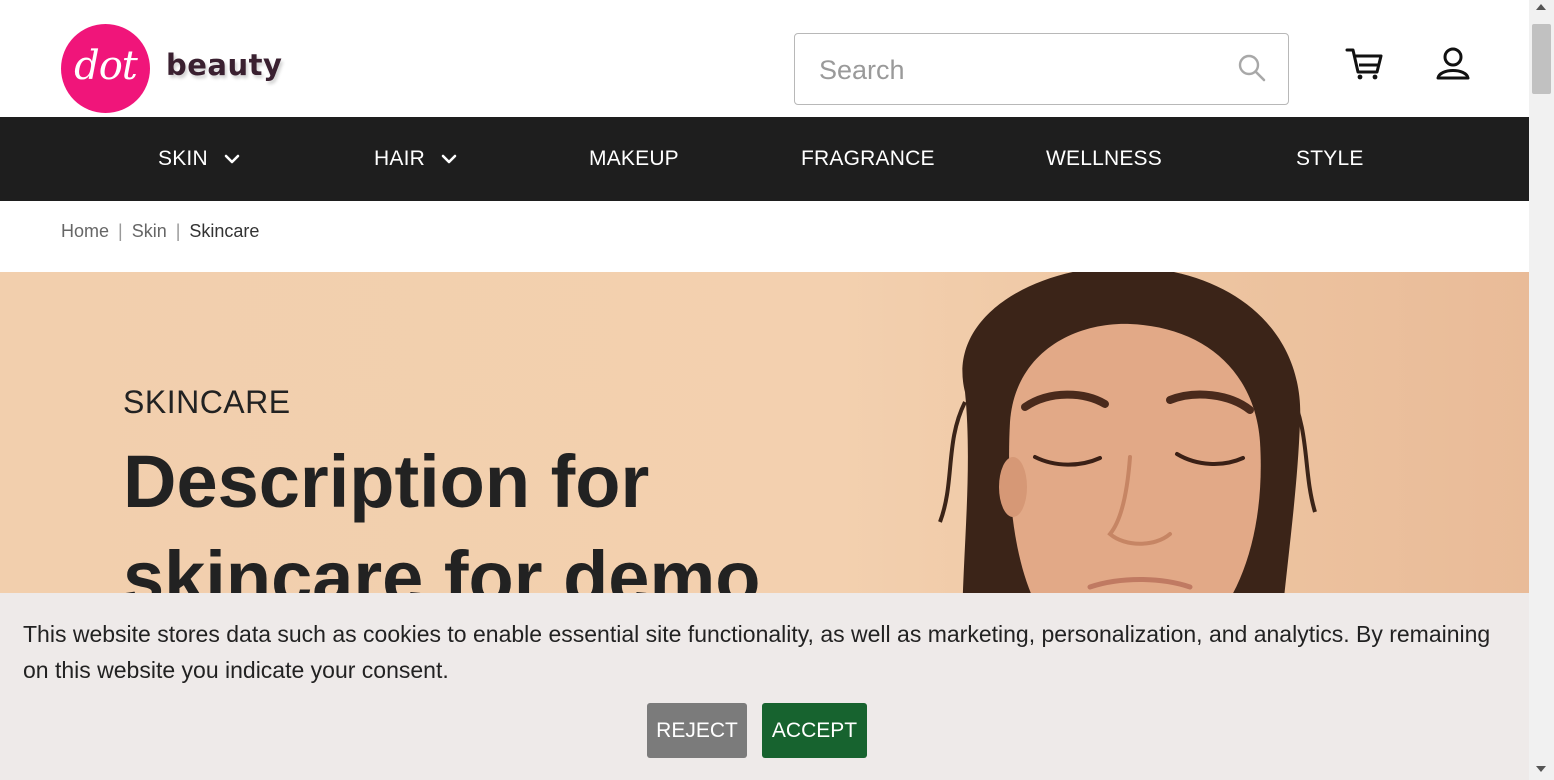 This screenshot has width=1554, height=780. I want to click on search-input, so click(1019, 70).